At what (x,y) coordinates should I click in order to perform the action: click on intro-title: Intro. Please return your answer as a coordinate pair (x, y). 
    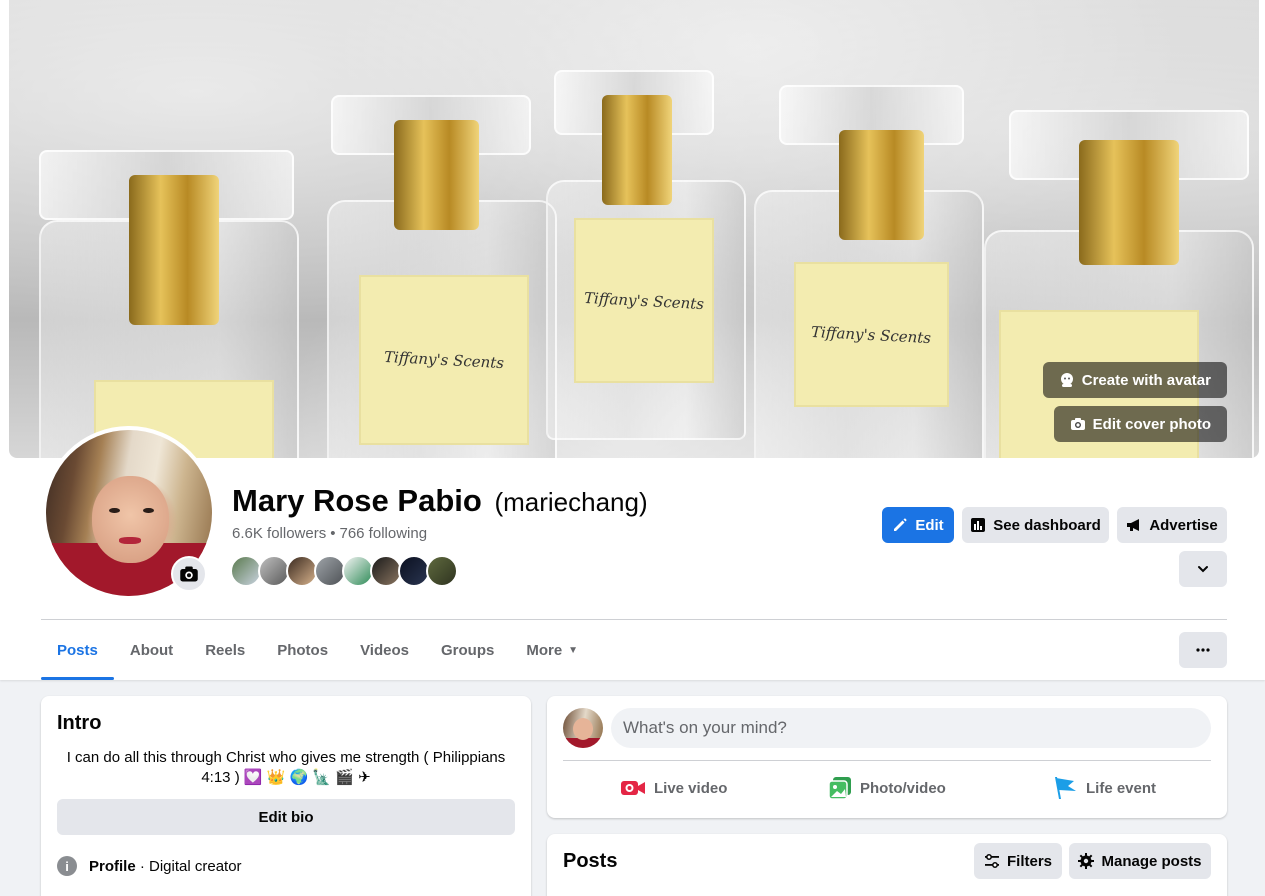
    Looking at the image, I should click on (79, 723).